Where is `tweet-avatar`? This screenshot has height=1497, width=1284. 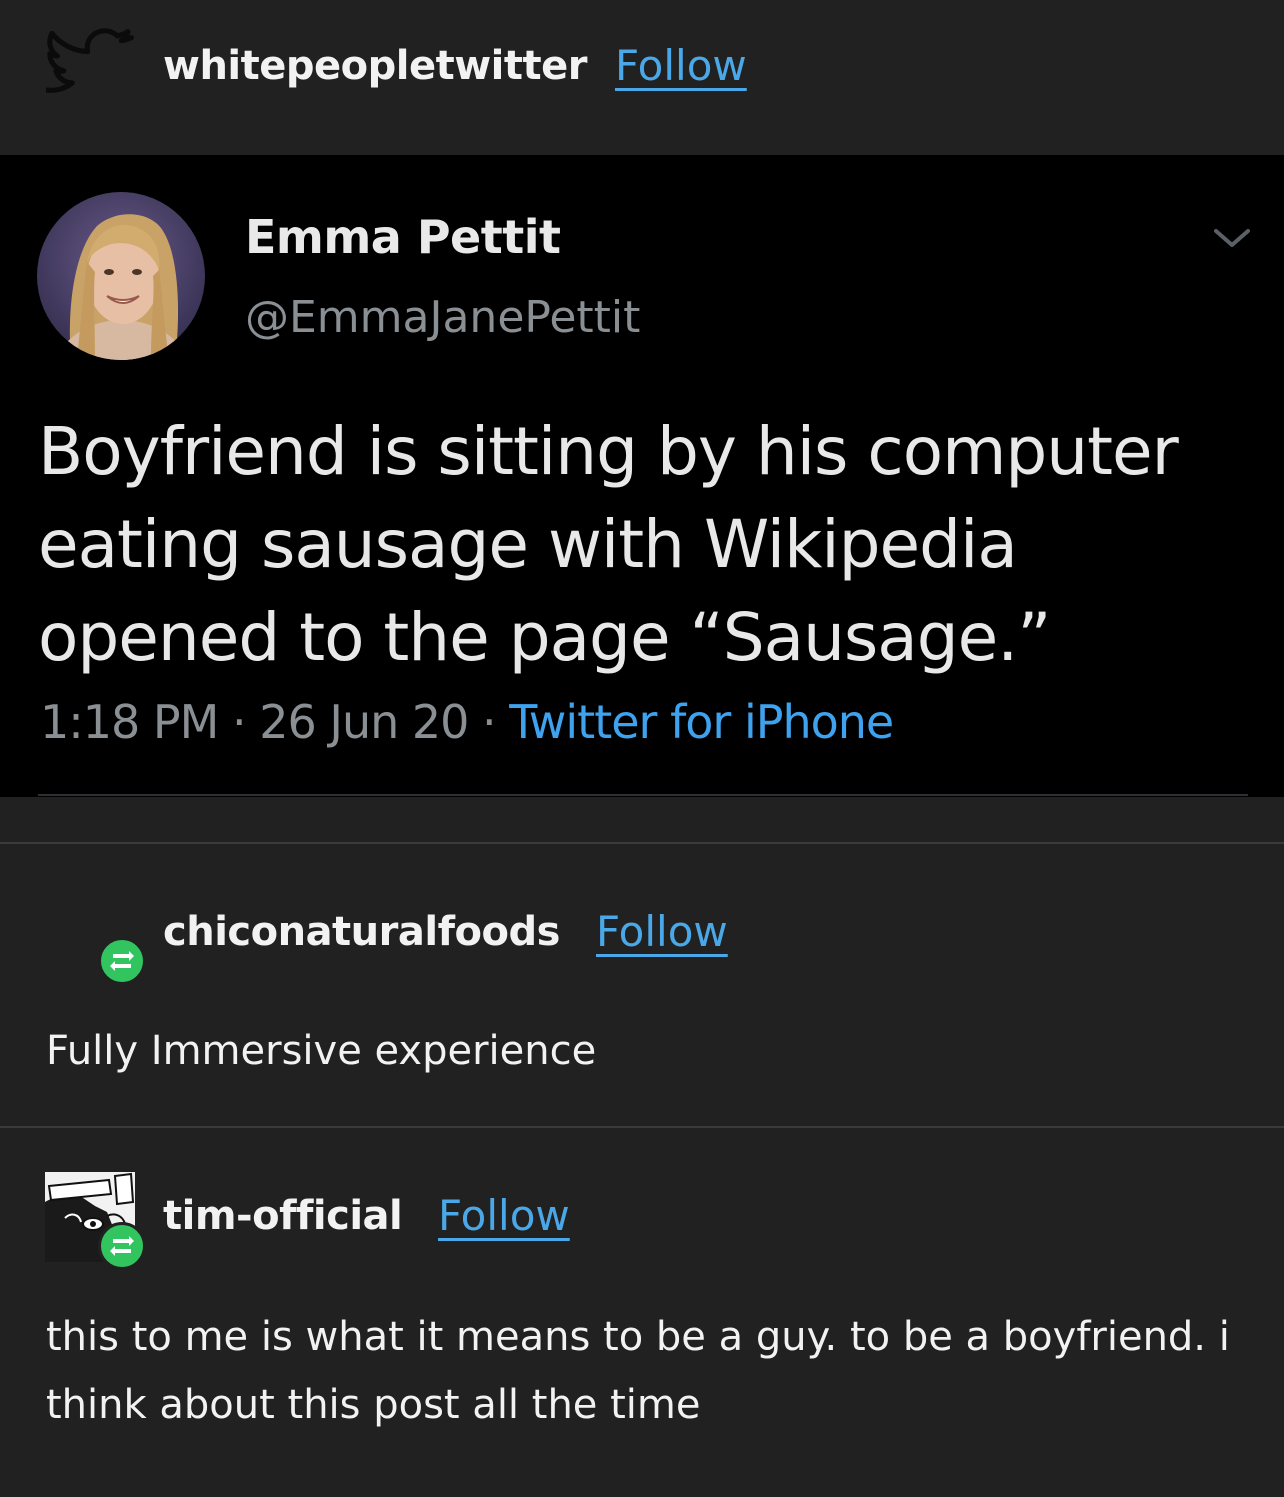
tweet-avatar is located at coordinates (121, 276).